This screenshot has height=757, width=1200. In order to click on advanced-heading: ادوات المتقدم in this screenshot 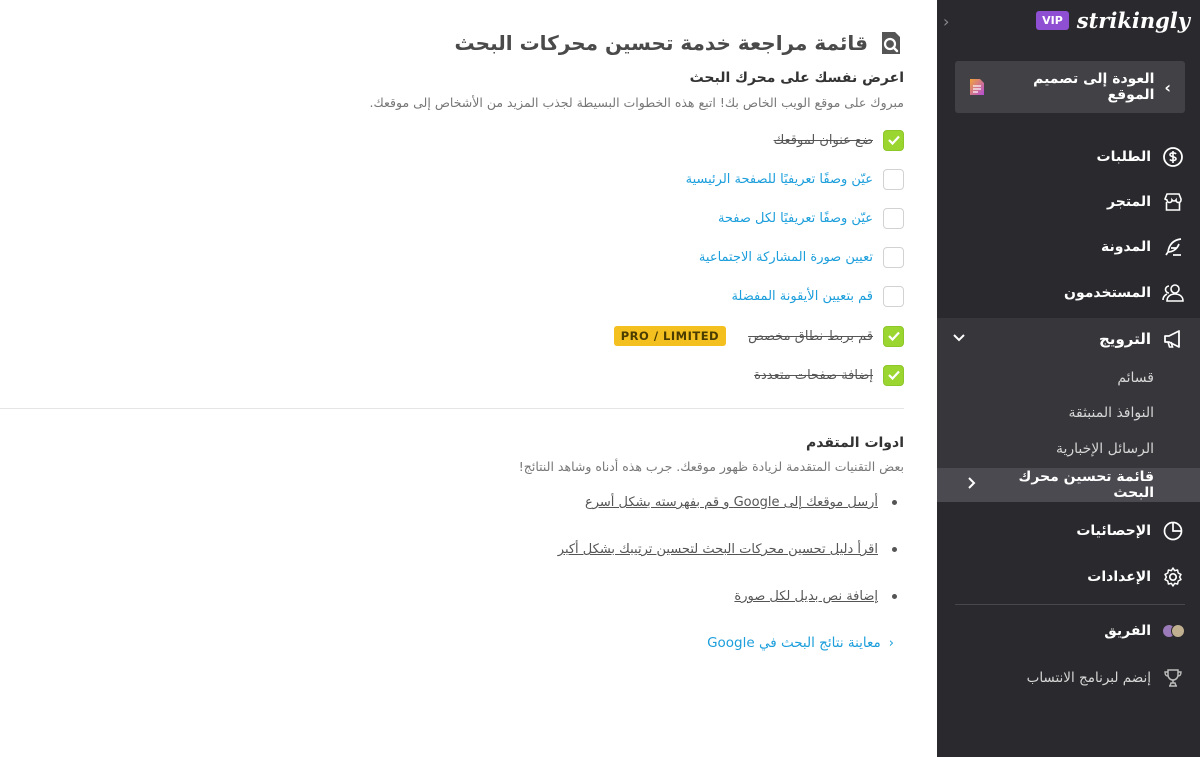, I will do `click(854, 443)`.